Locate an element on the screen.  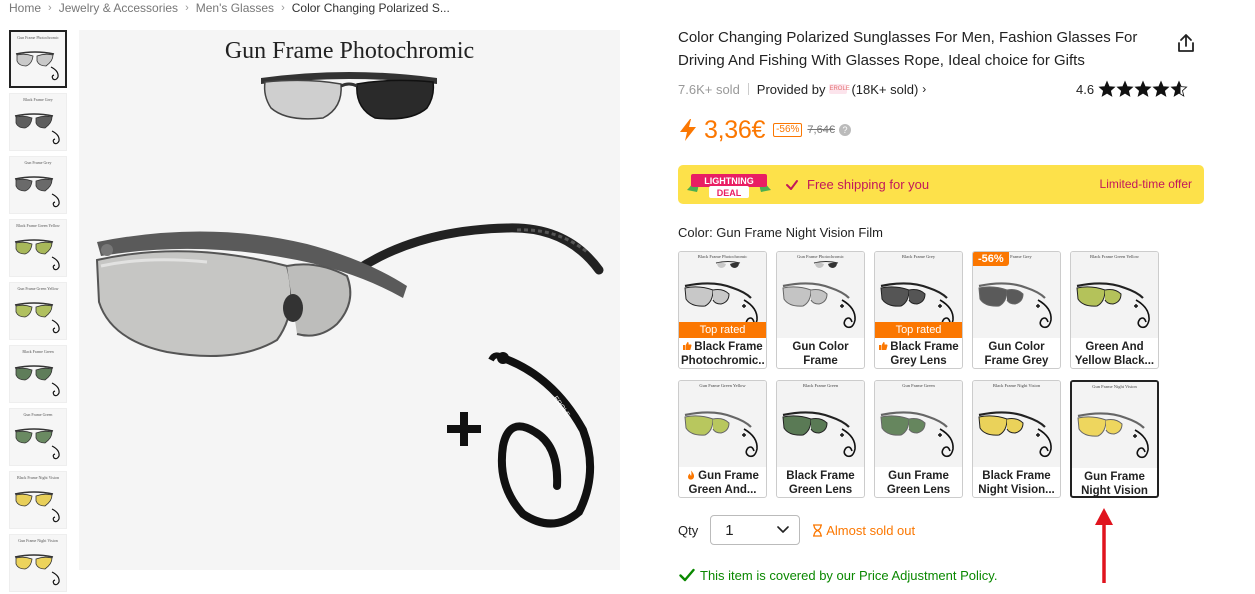
chevron-right-icon: › is located at coordinates (924, 89).